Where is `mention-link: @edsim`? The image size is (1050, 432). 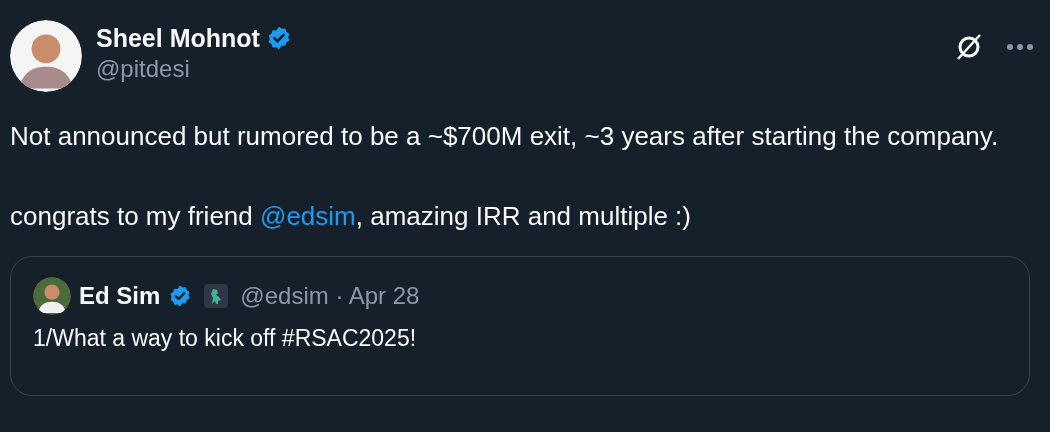
mention-link: @edsim is located at coordinates (308, 216).